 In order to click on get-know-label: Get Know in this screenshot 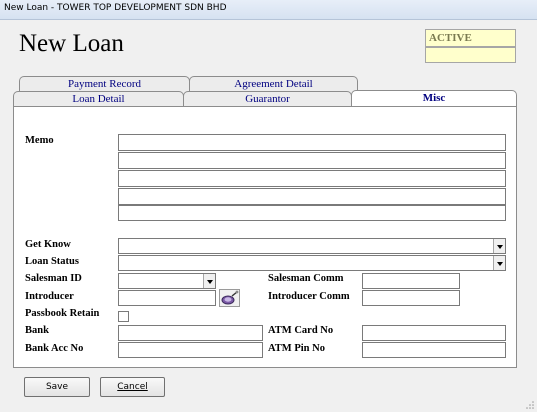, I will do `click(48, 244)`.